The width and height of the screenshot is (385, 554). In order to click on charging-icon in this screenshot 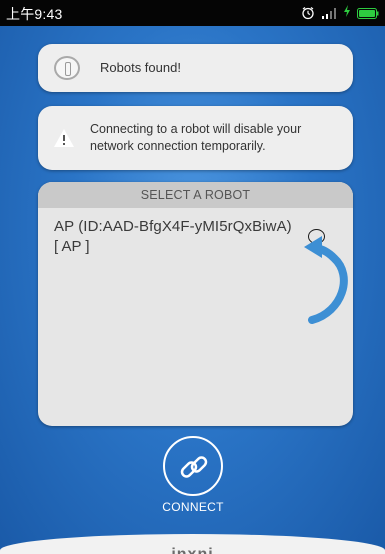, I will do `click(347, 13)`.